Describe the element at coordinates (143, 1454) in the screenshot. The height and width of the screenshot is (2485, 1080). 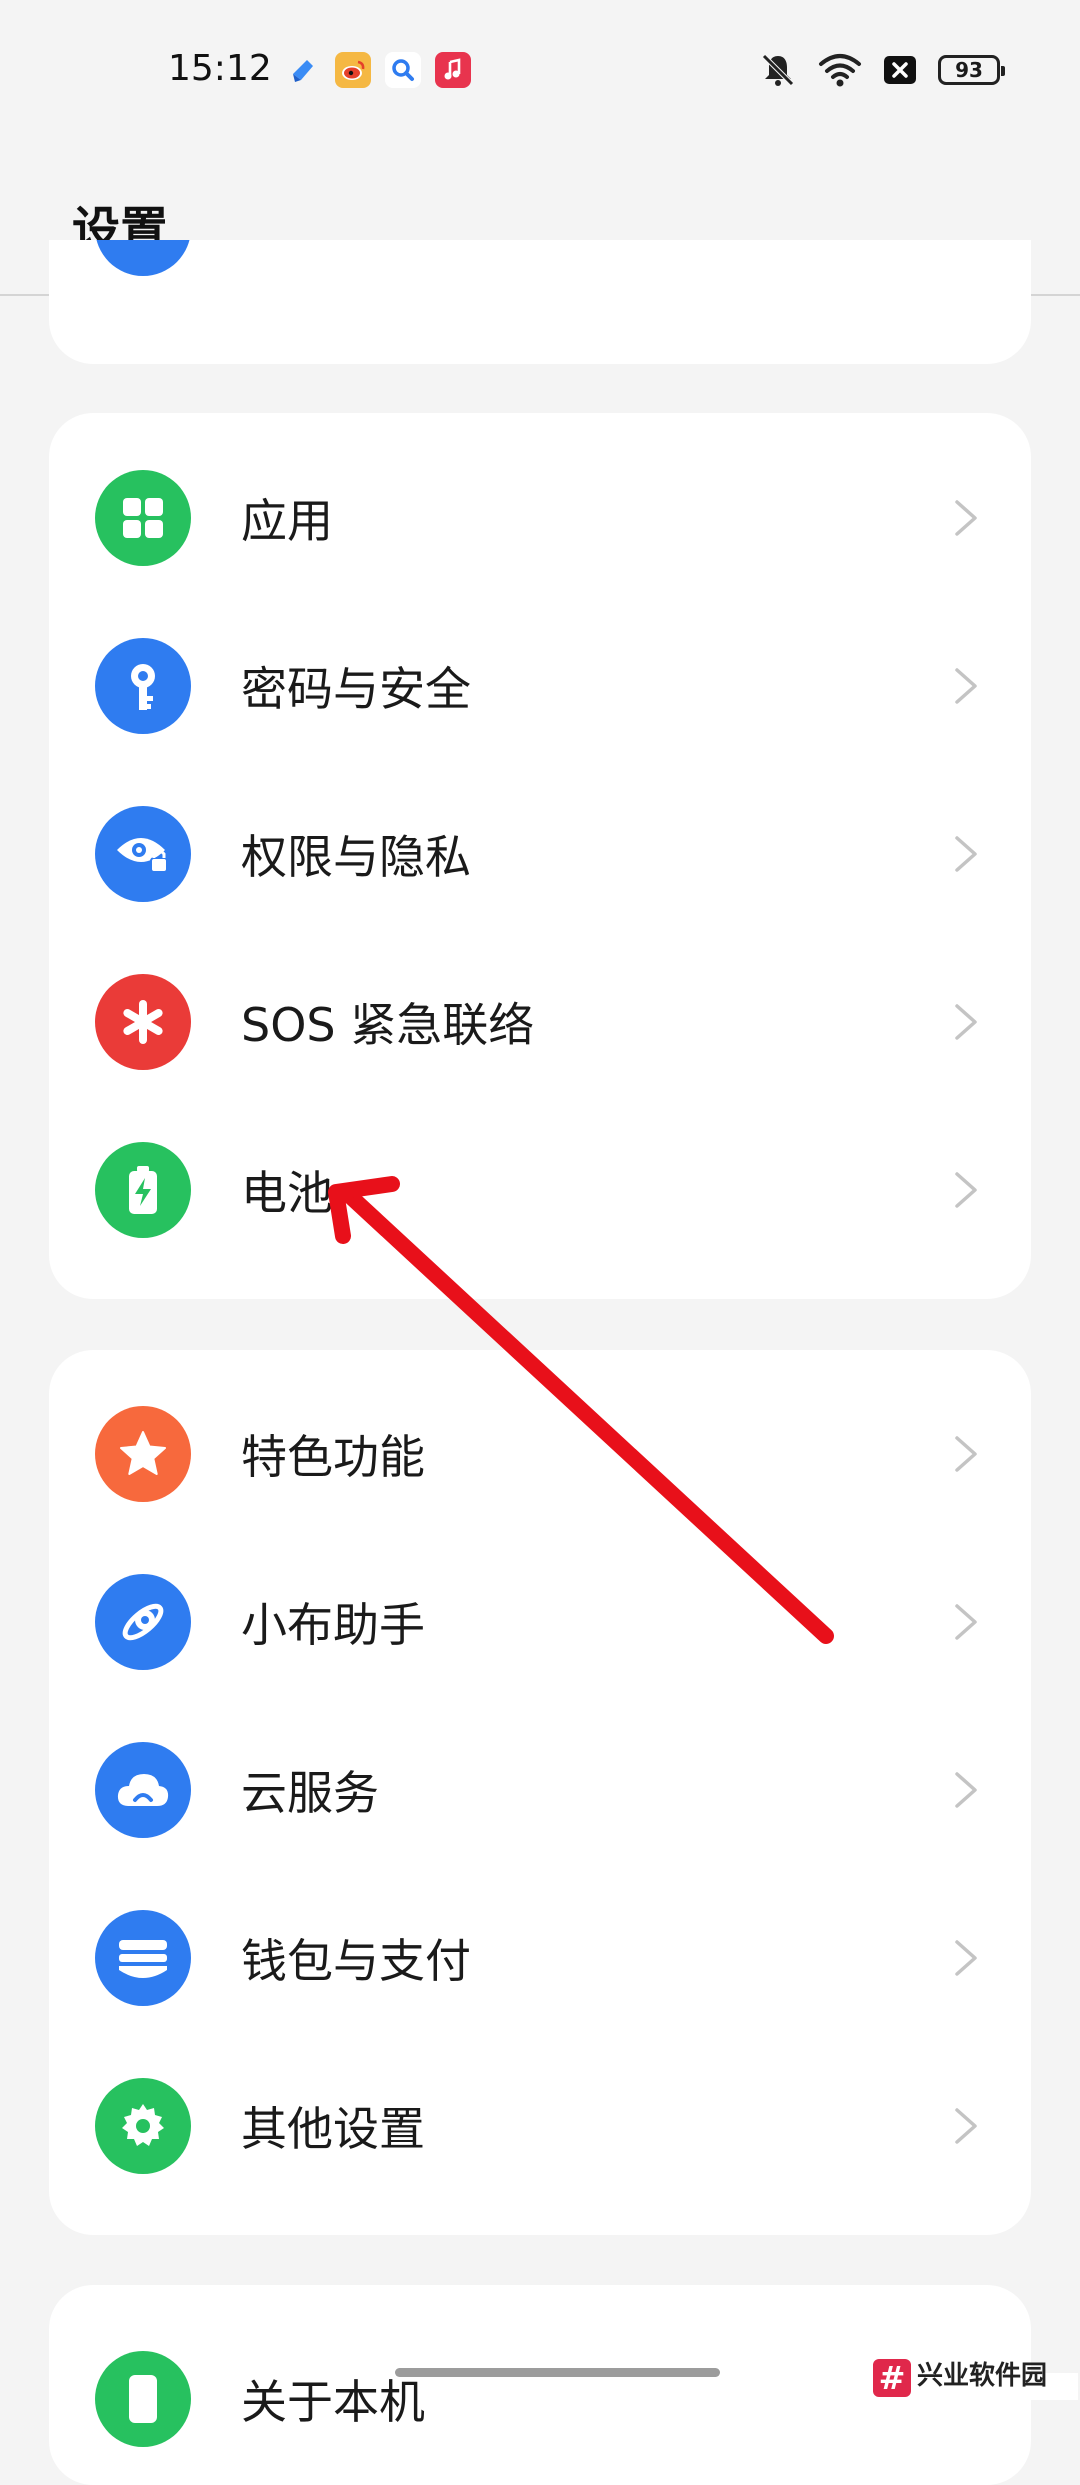
I see `star-icon` at that location.